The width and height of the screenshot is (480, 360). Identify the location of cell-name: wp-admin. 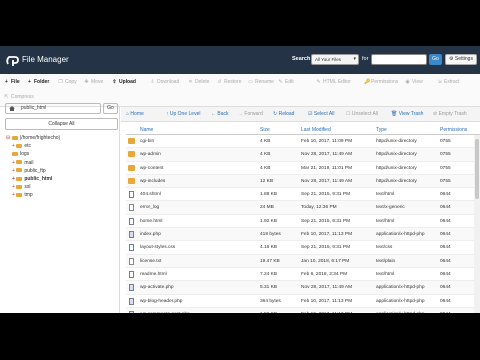
(150, 155).